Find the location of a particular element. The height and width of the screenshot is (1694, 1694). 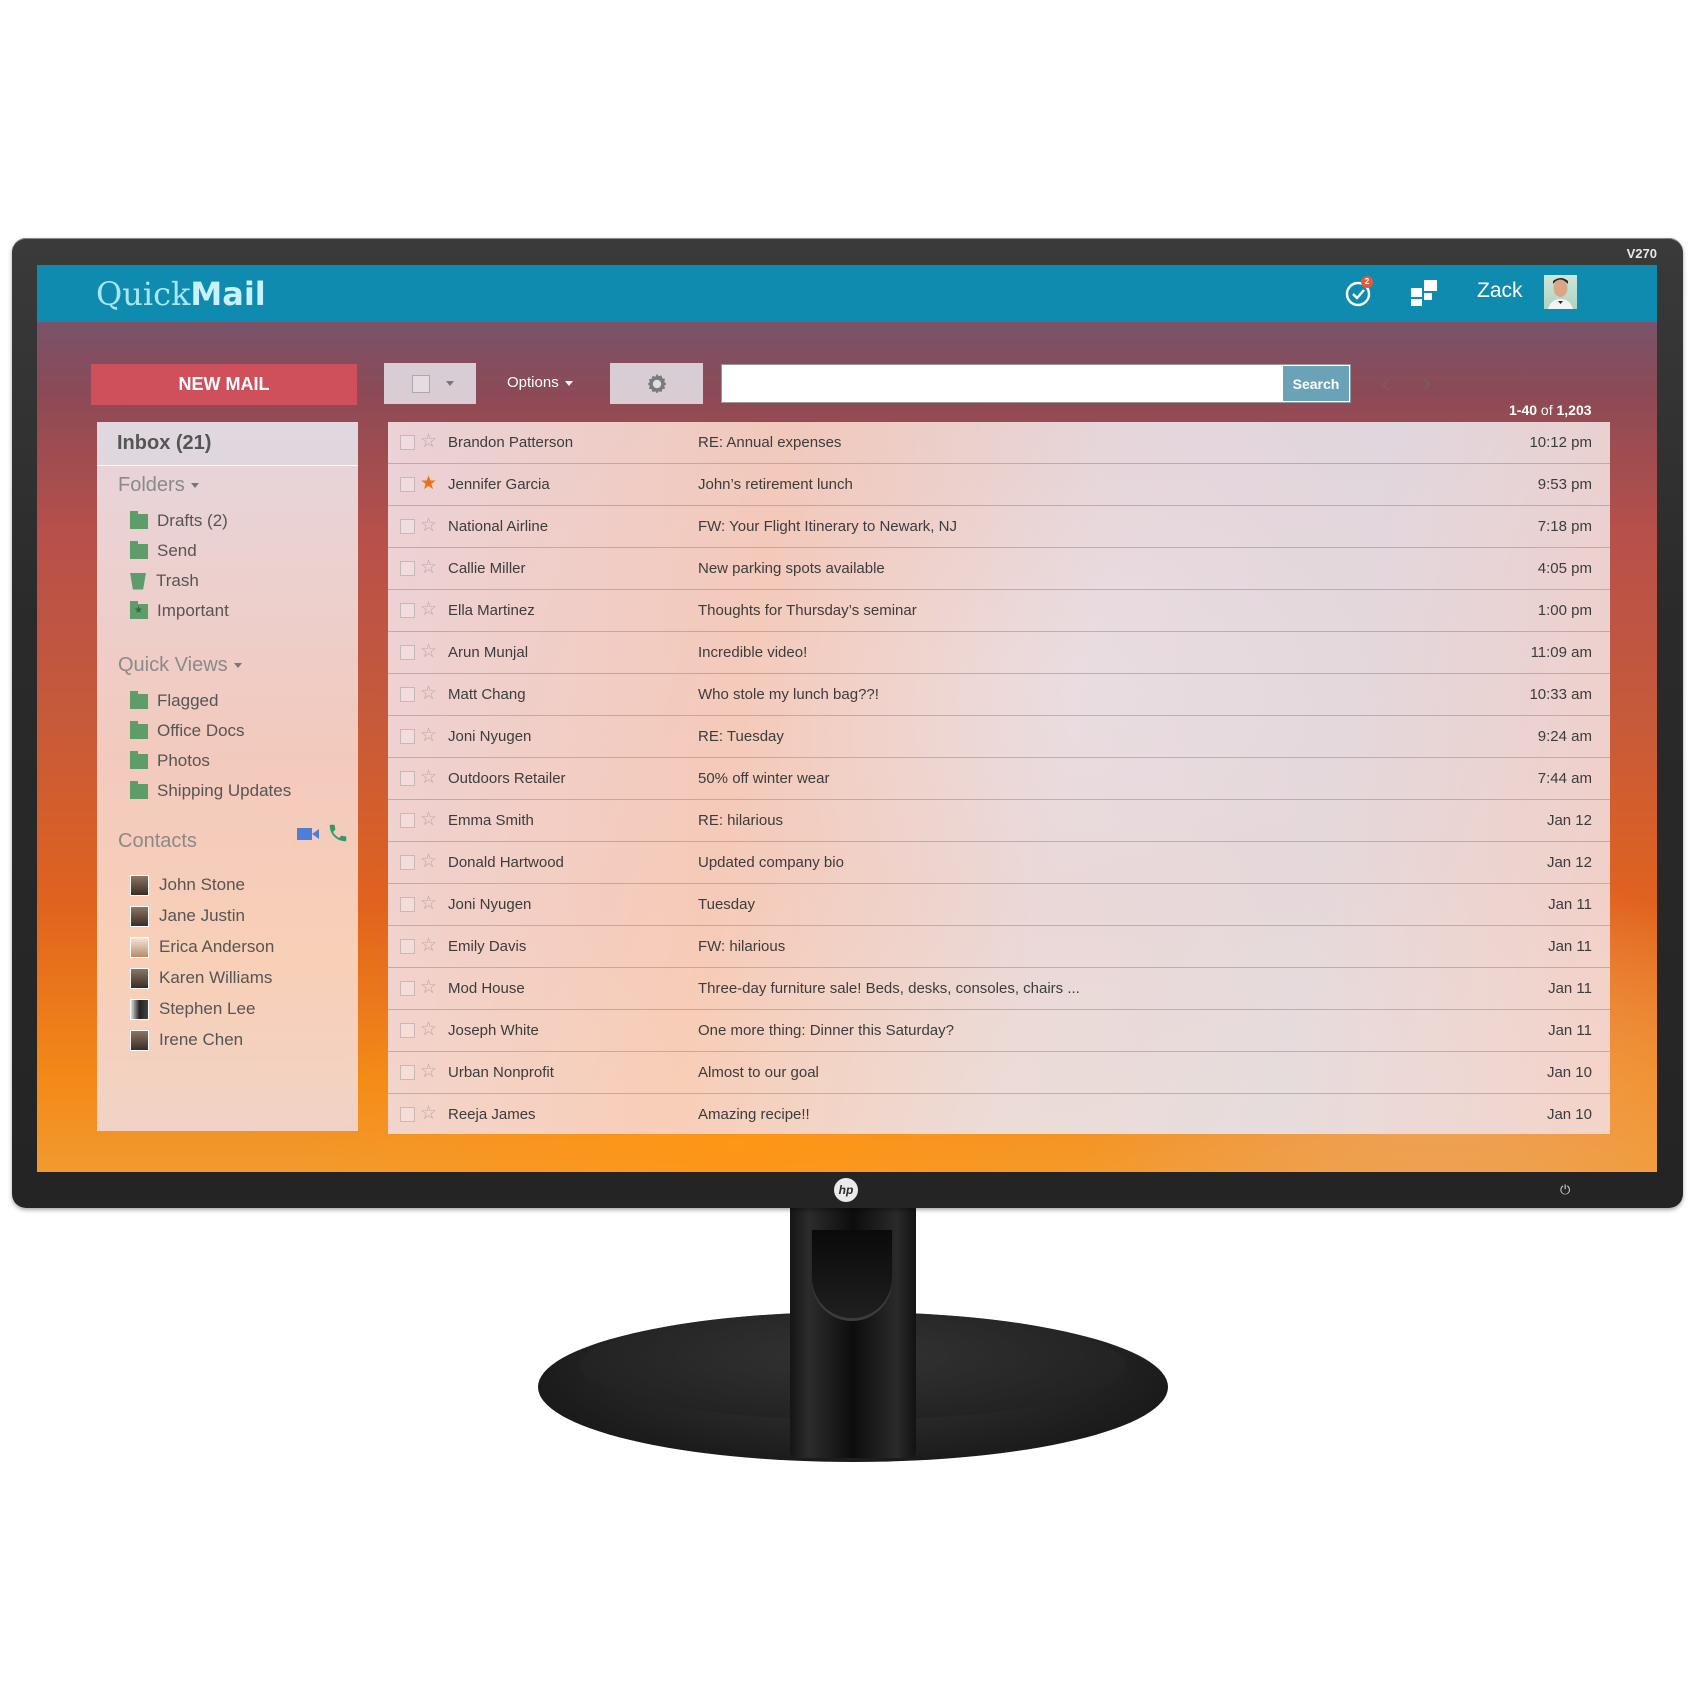

mail-subject: RE: Tuesday is located at coordinates (741, 736).